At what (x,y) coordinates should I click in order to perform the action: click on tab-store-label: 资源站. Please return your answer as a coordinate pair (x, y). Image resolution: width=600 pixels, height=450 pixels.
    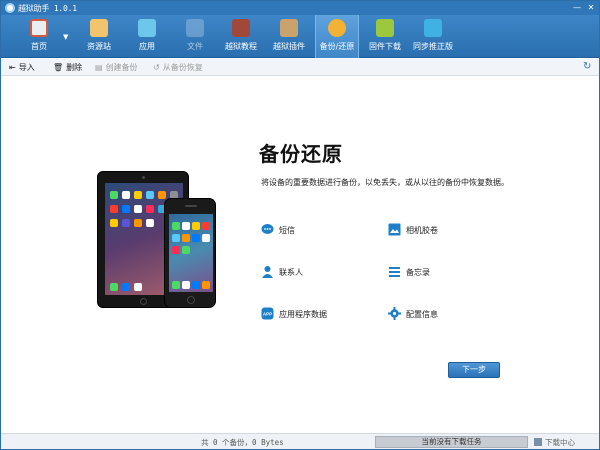
    Looking at the image, I should click on (99, 46).